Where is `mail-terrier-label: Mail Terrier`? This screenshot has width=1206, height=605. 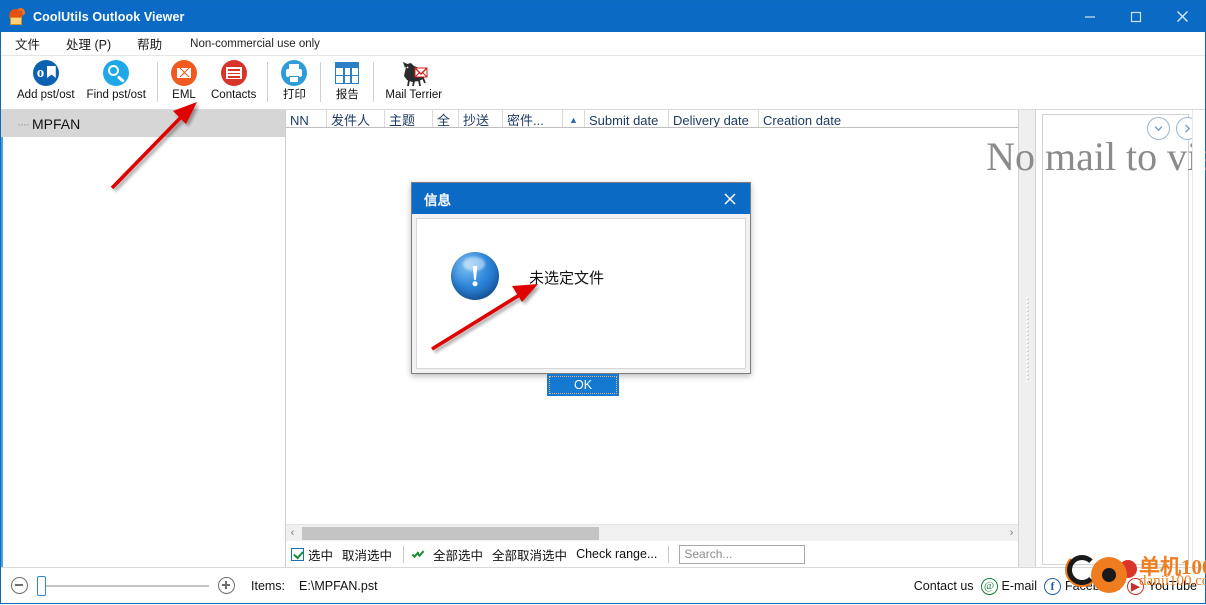 mail-terrier-label: Mail Terrier is located at coordinates (414, 95).